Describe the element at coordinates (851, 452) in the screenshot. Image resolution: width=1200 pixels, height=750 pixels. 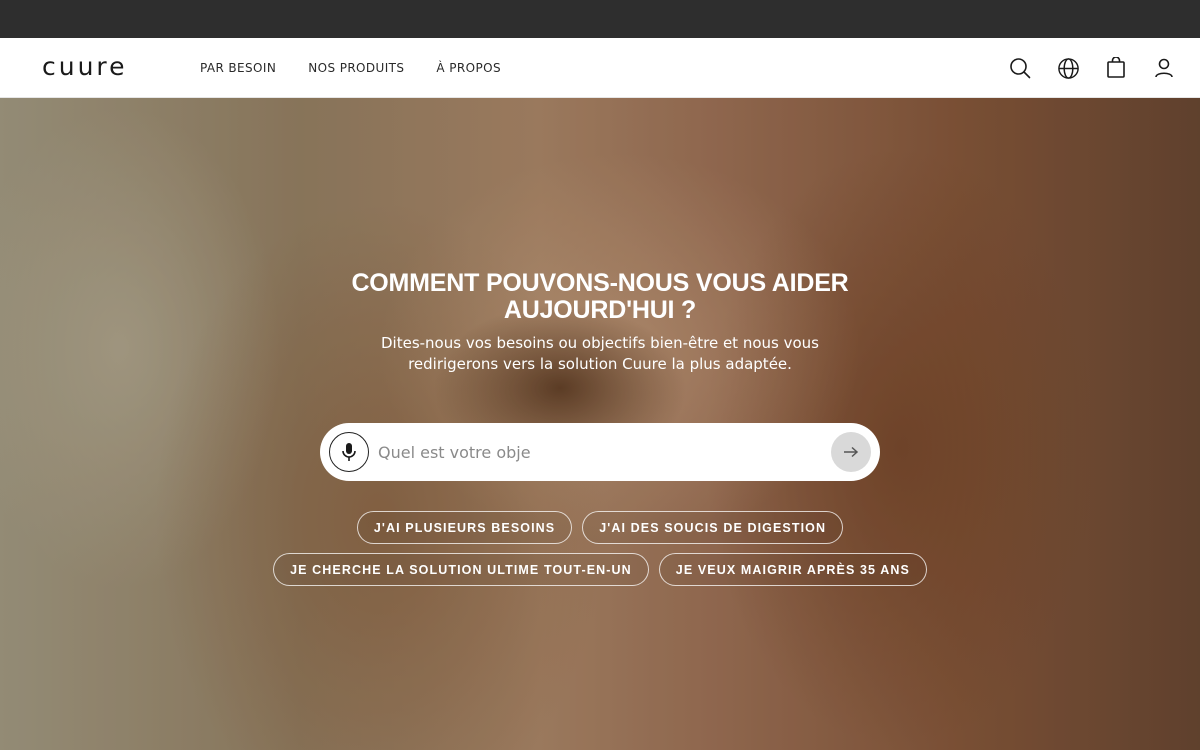
I see `arrow-right-icon` at that location.